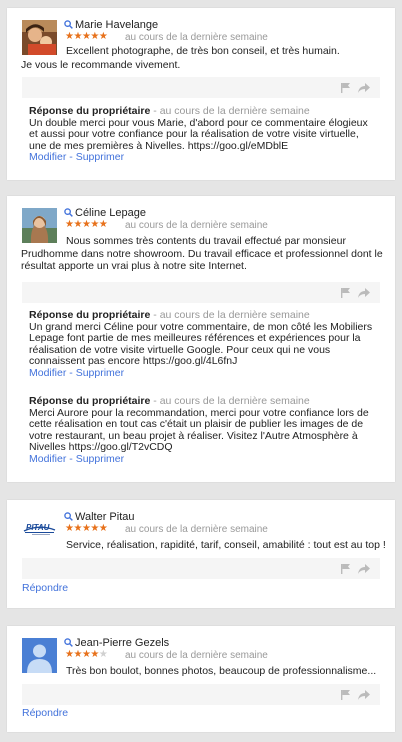 This screenshot has width=402, height=742. Describe the element at coordinates (111, 25) in the screenshot. I see `reviewer-name: Marie Havelange` at that location.